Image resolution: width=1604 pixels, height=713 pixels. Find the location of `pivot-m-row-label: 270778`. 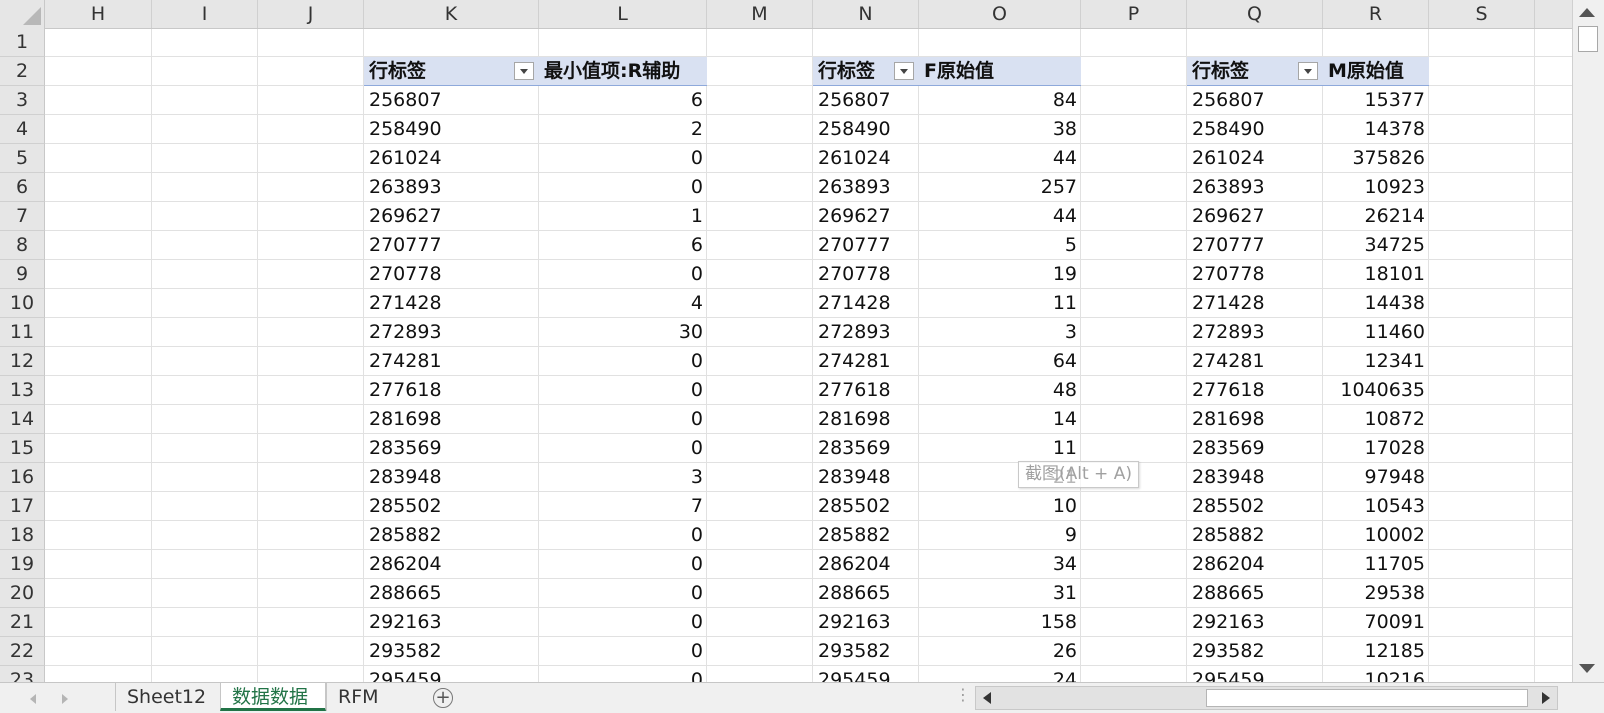

pivot-m-row-label: 270778 is located at coordinates (1255, 274).